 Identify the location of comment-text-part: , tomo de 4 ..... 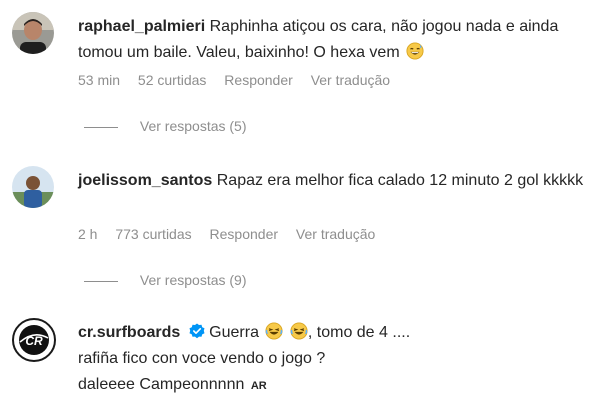
(359, 332).